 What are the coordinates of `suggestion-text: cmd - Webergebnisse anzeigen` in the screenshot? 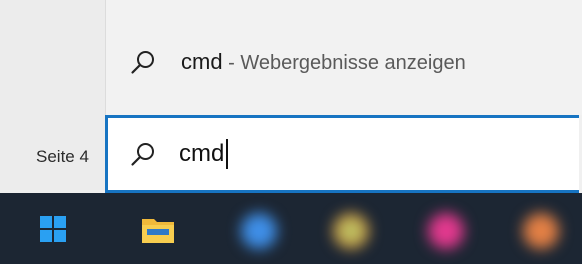 It's located at (323, 62).